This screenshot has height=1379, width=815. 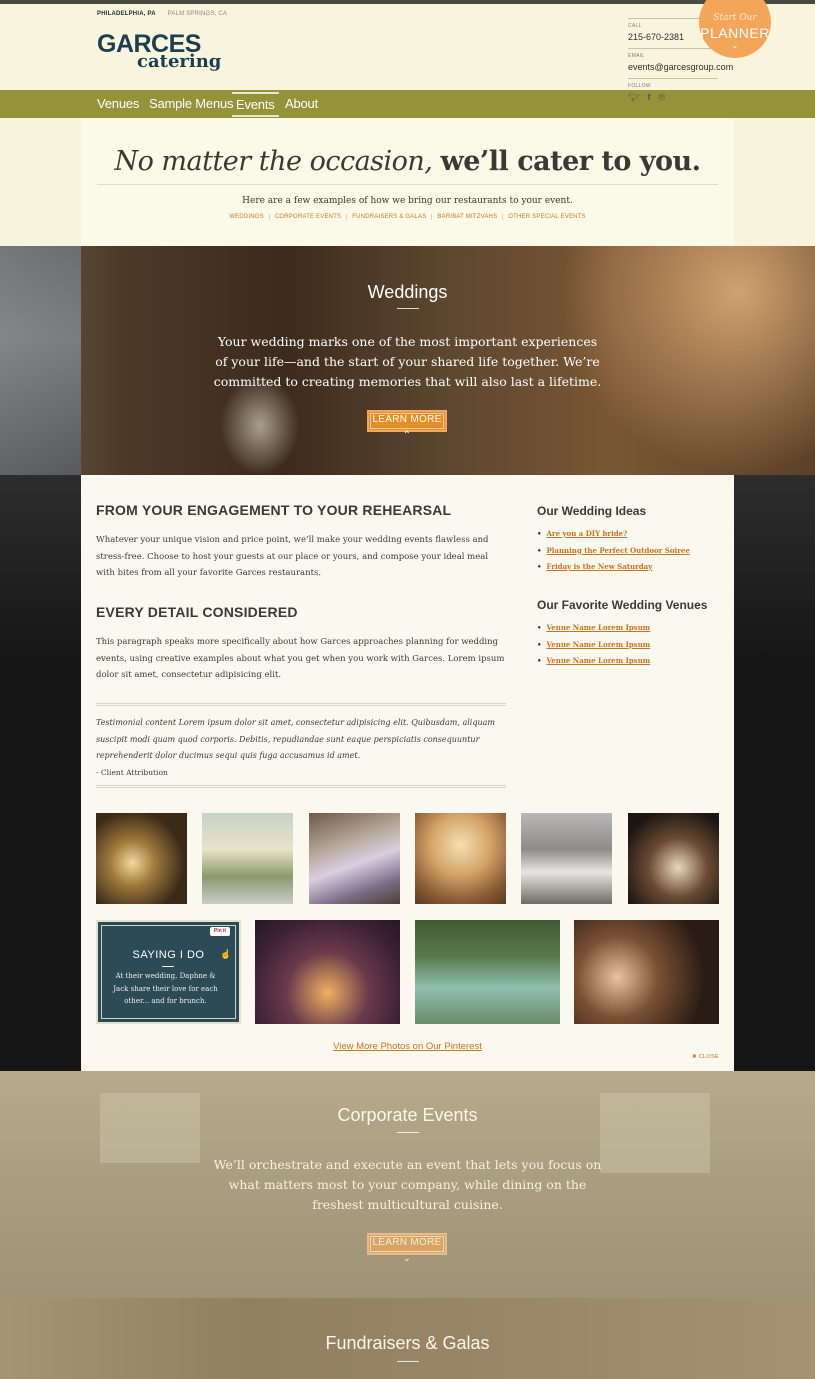 What do you see at coordinates (246, 217) in the screenshot?
I see `link-weddings: WEDDINGS` at bounding box center [246, 217].